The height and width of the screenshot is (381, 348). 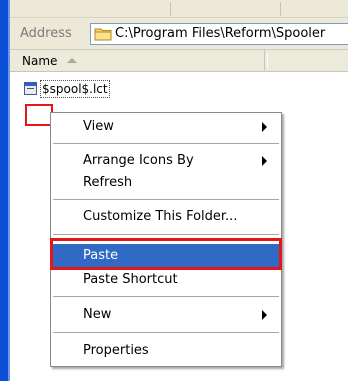 I want to click on menu-item-view: View, so click(x=166, y=127).